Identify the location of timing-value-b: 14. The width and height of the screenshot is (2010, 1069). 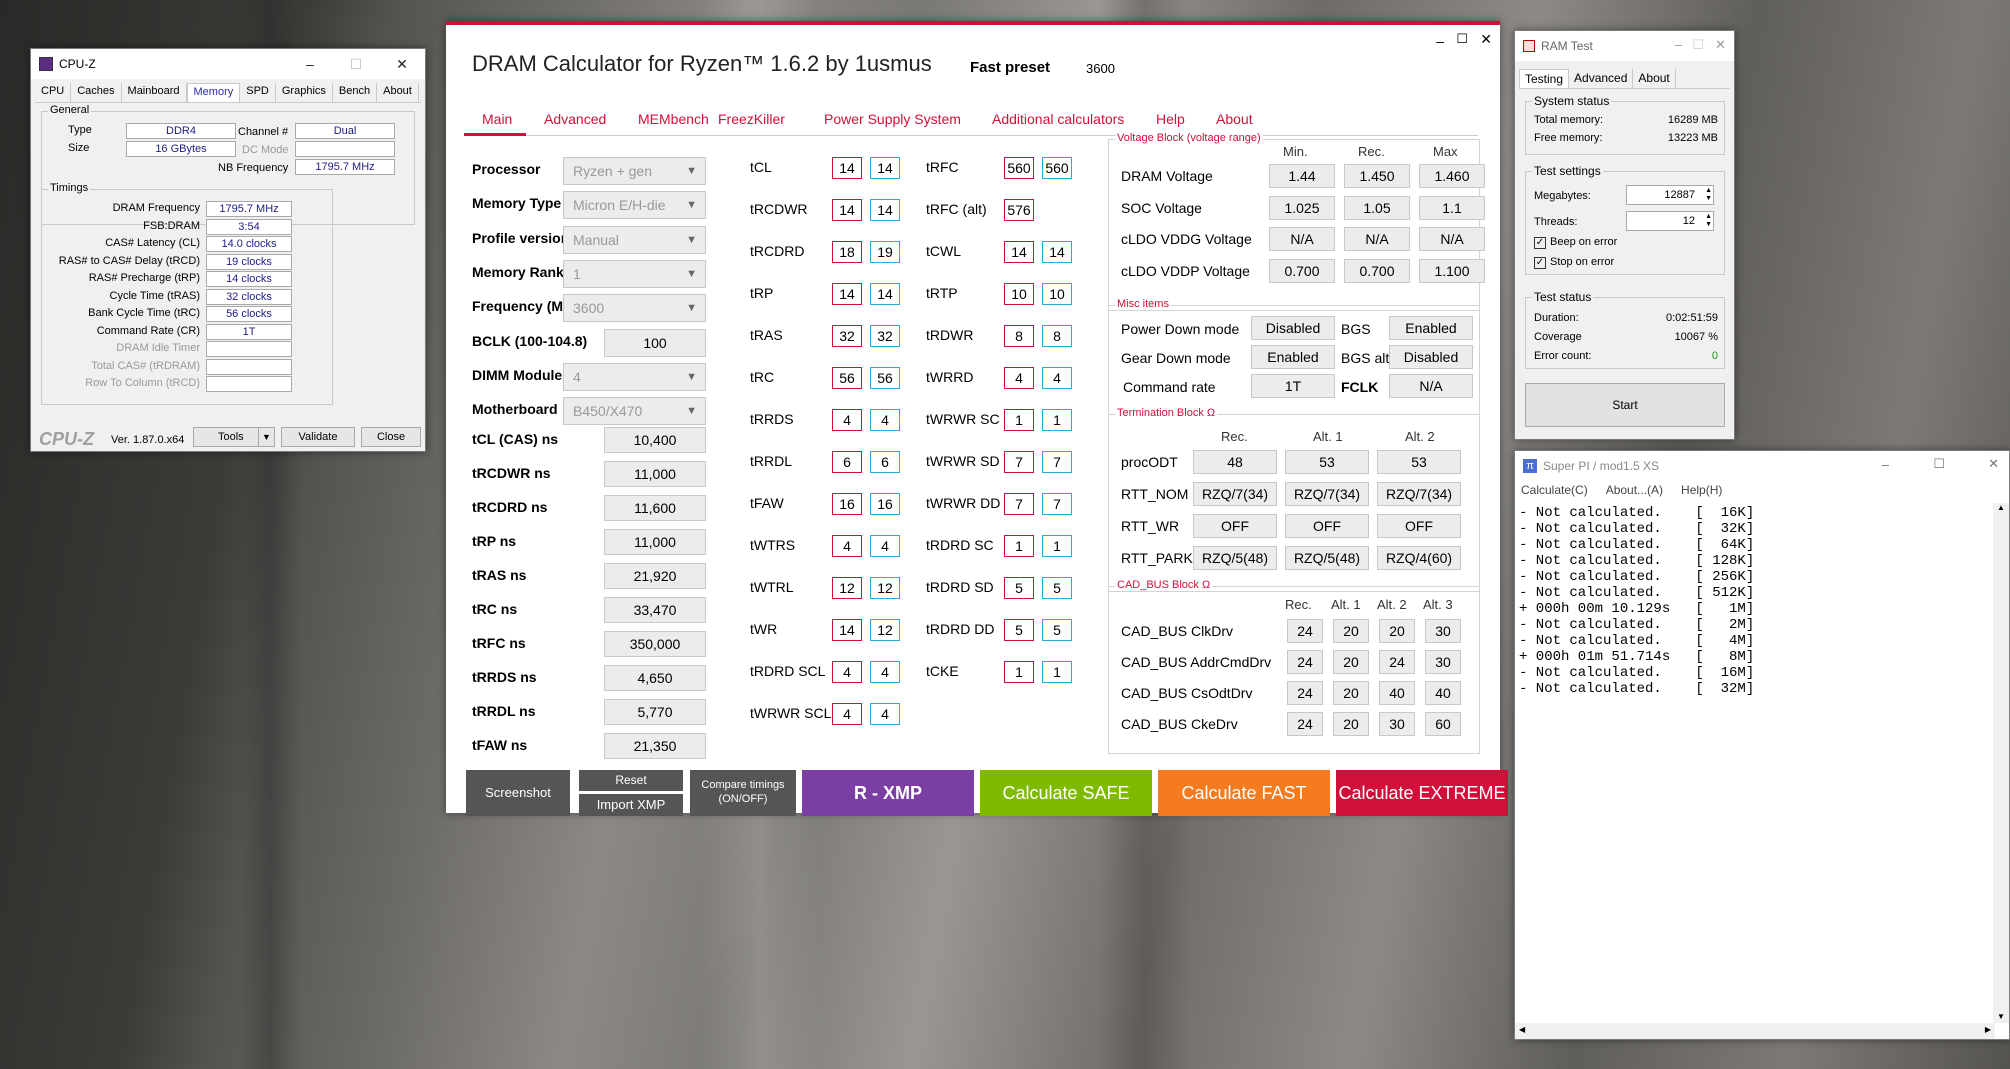
(885, 294).